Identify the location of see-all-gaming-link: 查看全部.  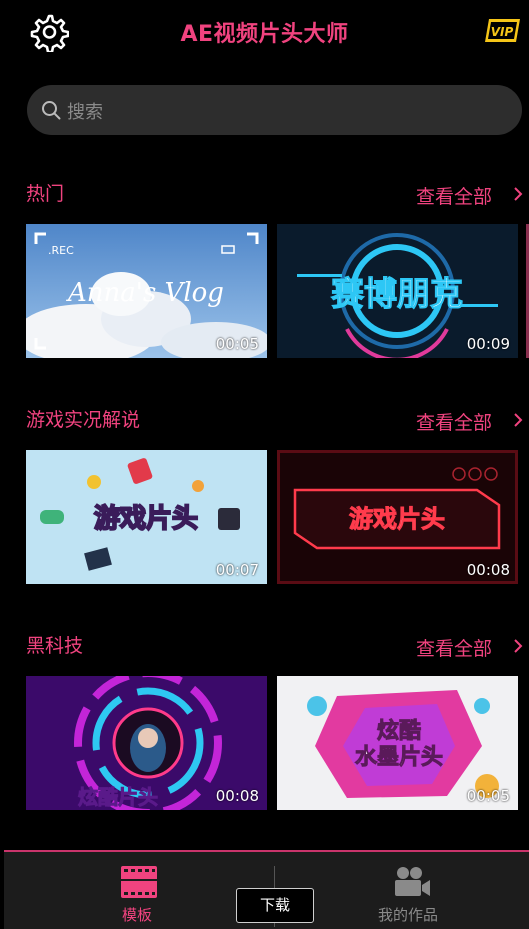
(454, 421).